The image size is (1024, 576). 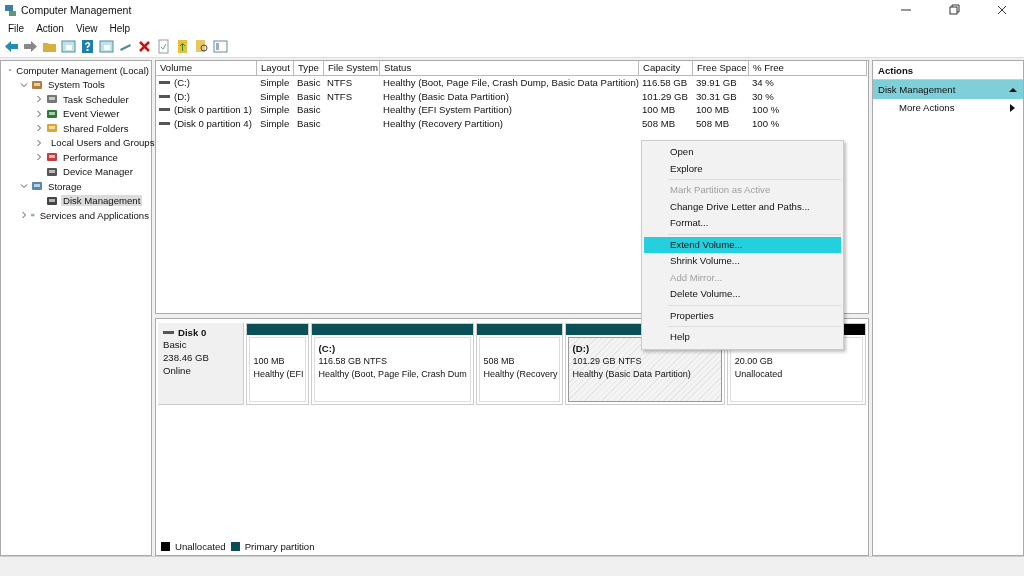 I want to click on table-cell: (Disk 0 partition 4), so click(x=213, y=123).